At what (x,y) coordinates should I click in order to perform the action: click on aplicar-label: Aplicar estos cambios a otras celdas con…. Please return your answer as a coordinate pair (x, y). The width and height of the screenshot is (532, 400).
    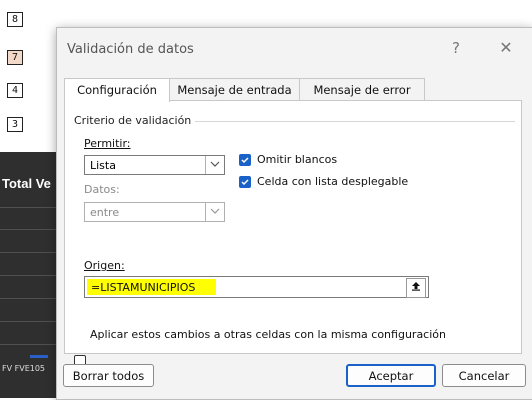
    Looking at the image, I should click on (268, 334).